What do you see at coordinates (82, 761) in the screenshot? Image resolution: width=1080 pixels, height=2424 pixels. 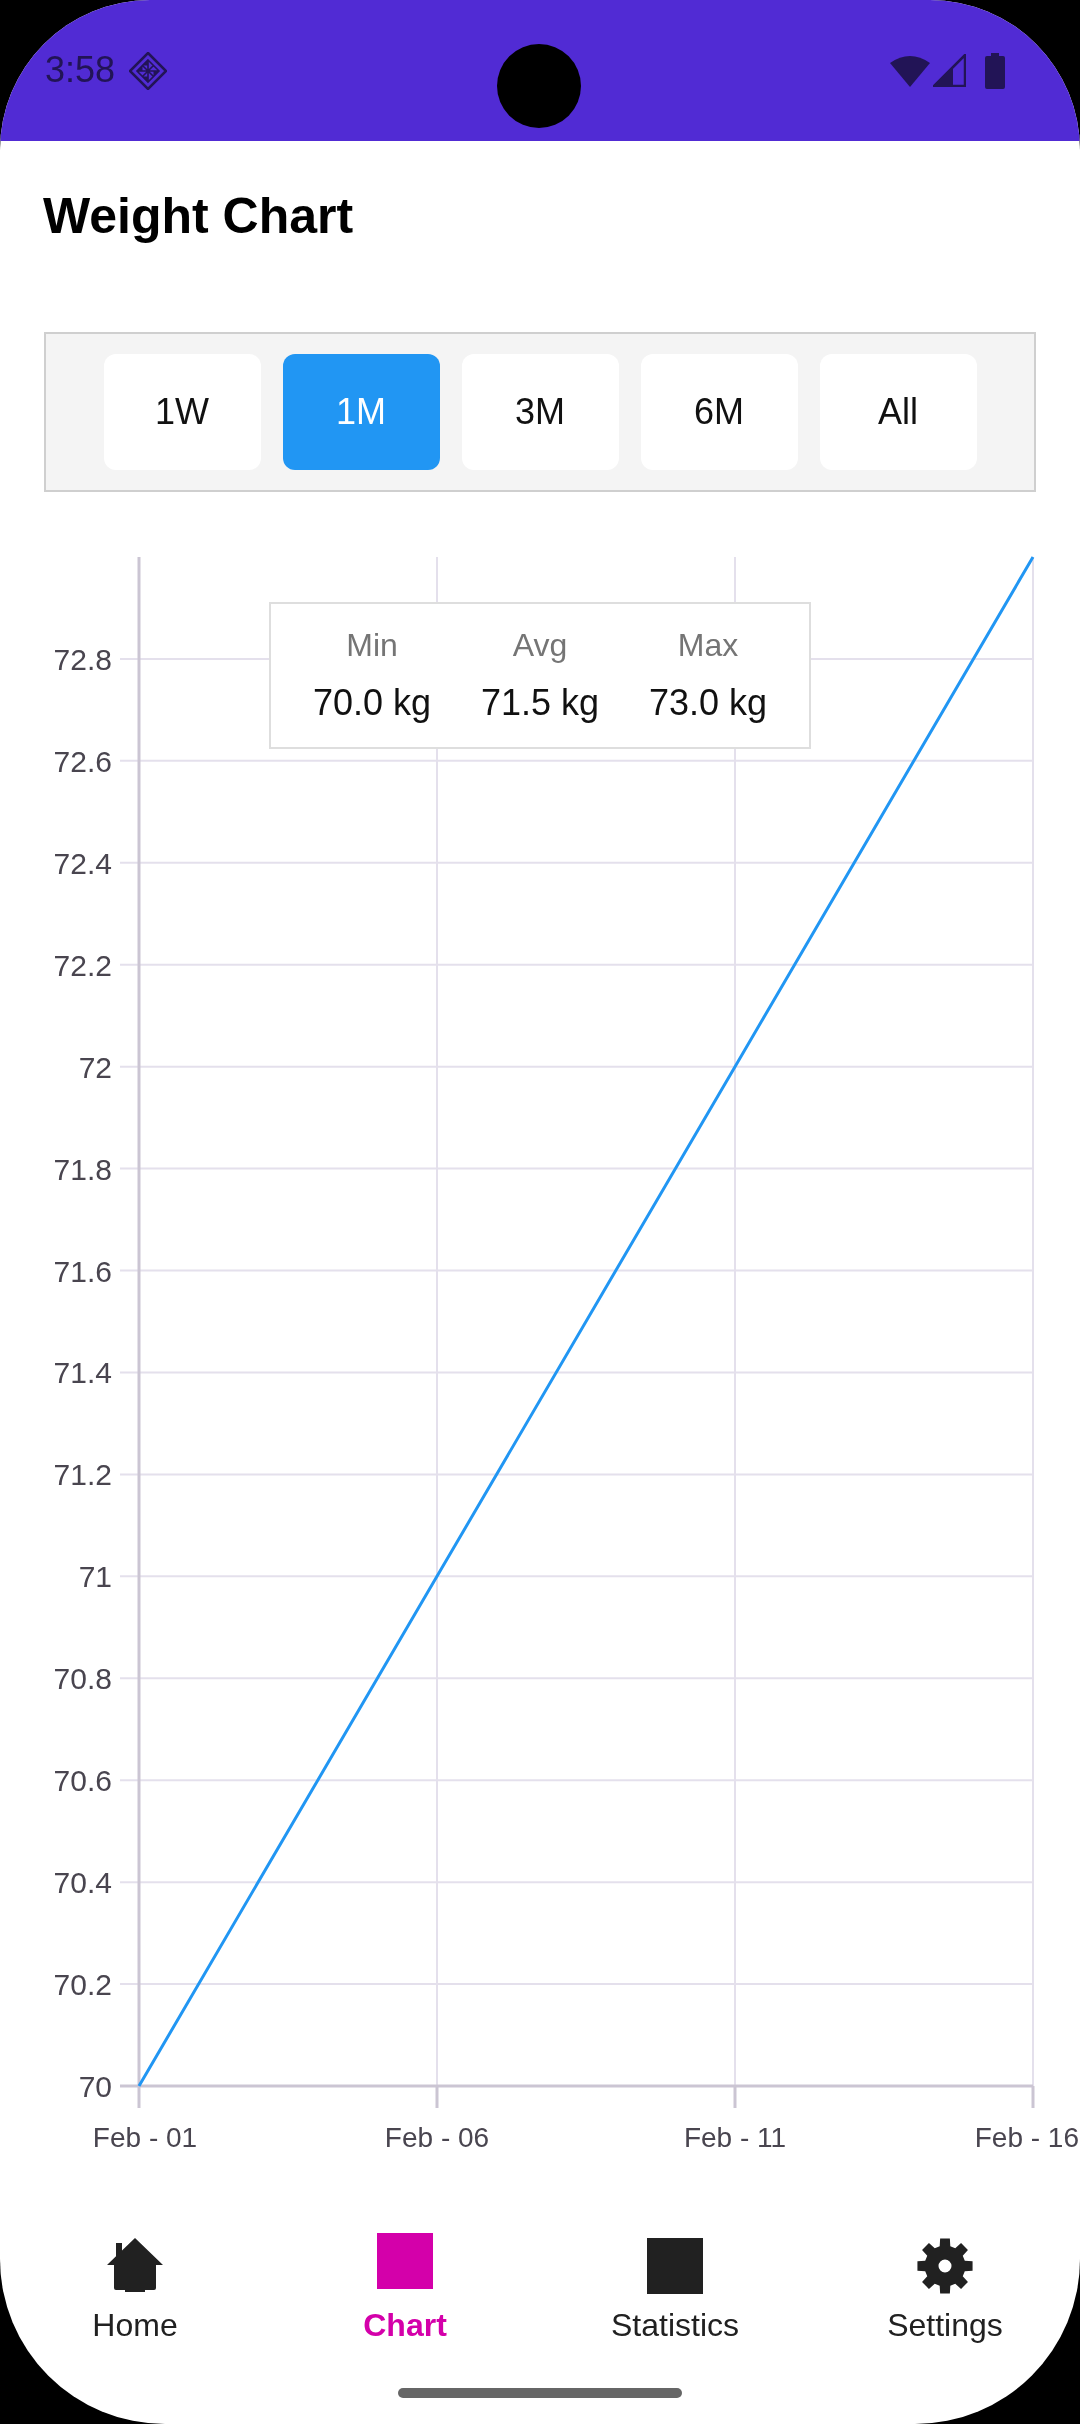 I see `y-axis-label: 72.6` at bounding box center [82, 761].